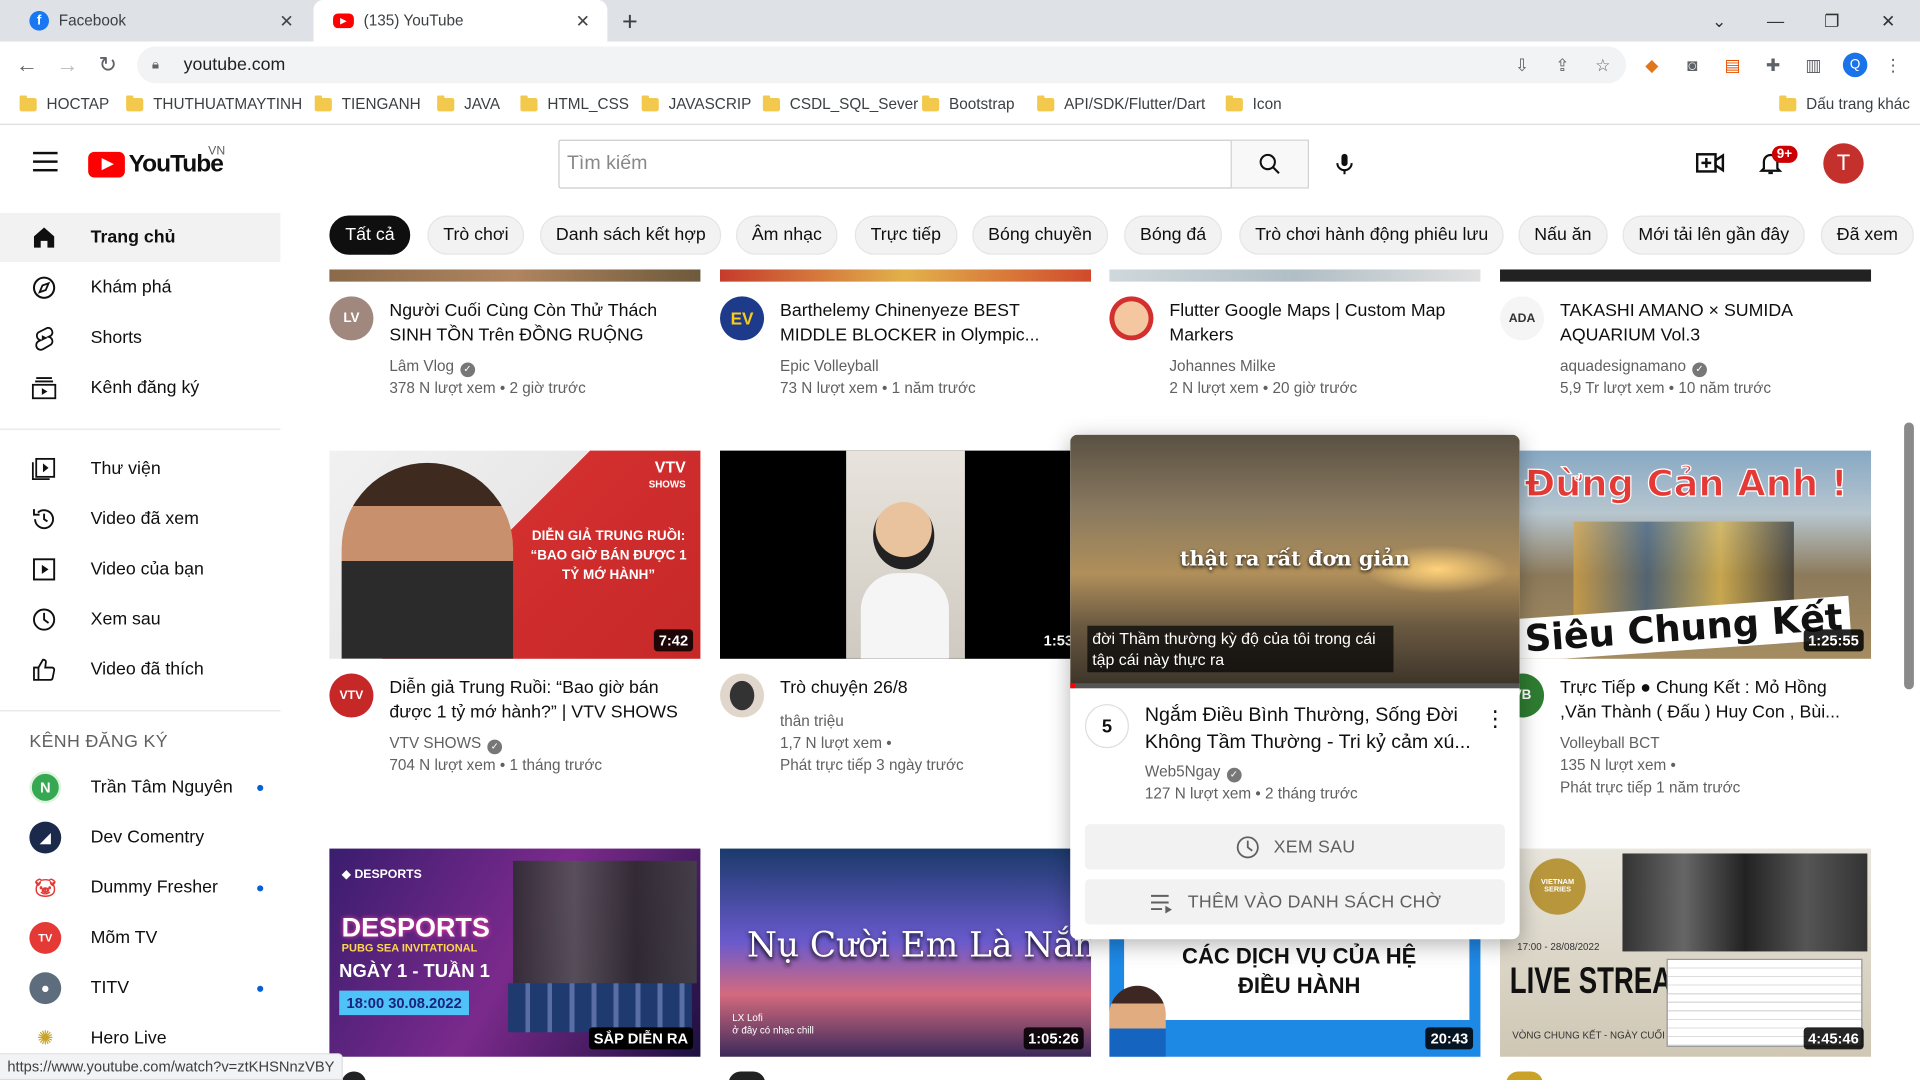 The height and width of the screenshot is (1080, 1920). What do you see at coordinates (67, 64) in the screenshot?
I see `forward-icon: →` at bounding box center [67, 64].